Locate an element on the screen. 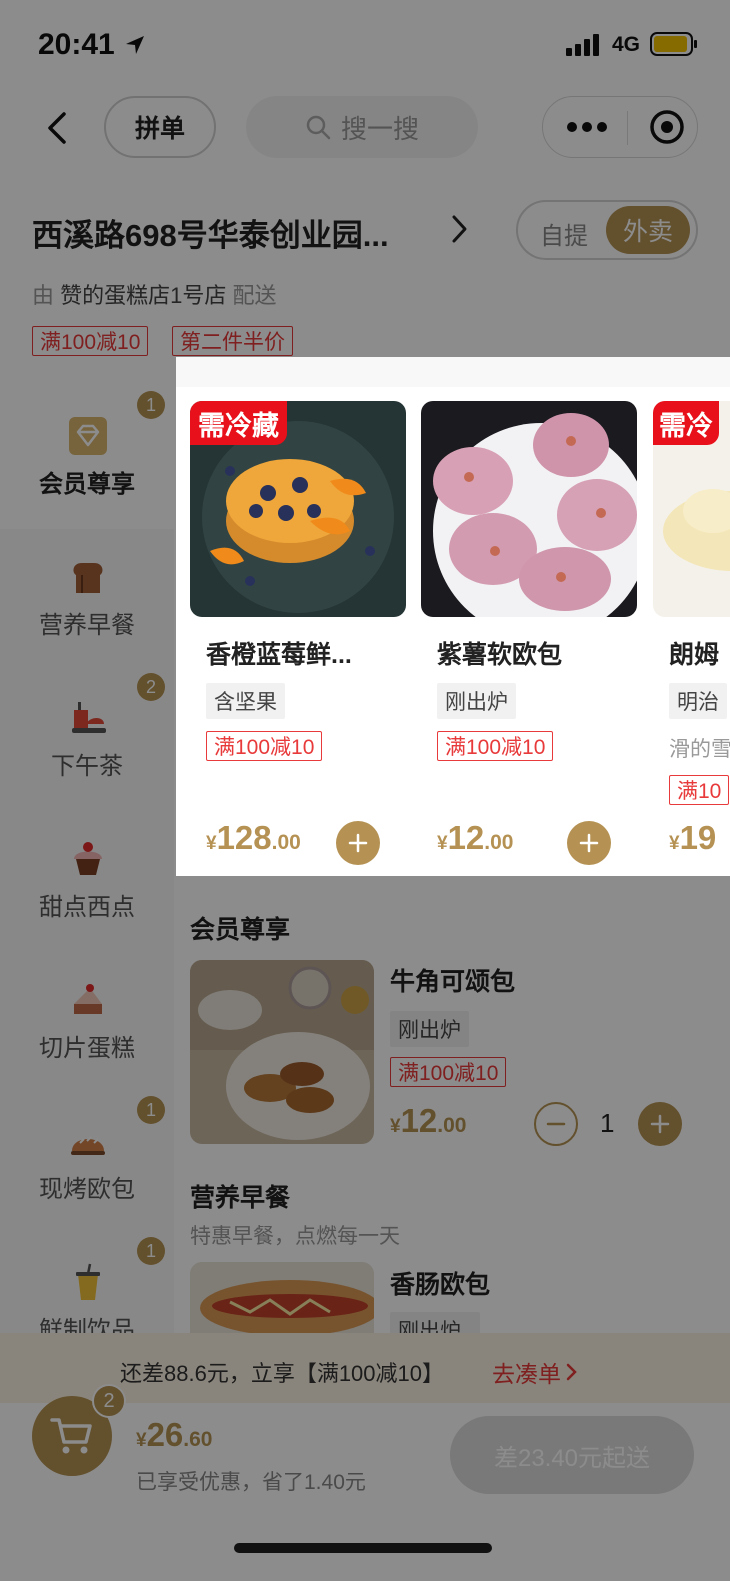 The image size is (730, 1581). price-int: 19 is located at coordinates (698, 837).